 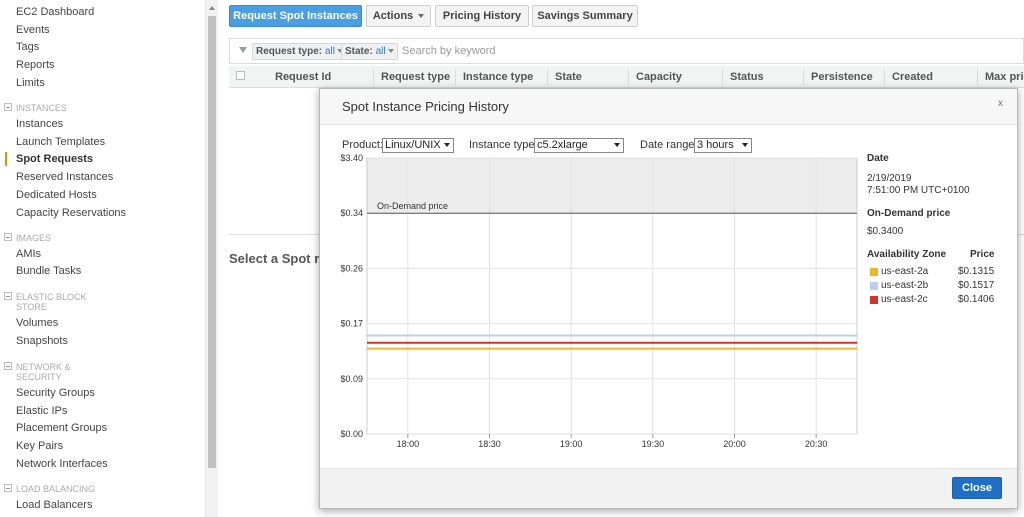 What do you see at coordinates (60, 142) in the screenshot?
I see `nav-launch-templates: Launch Templates` at bounding box center [60, 142].